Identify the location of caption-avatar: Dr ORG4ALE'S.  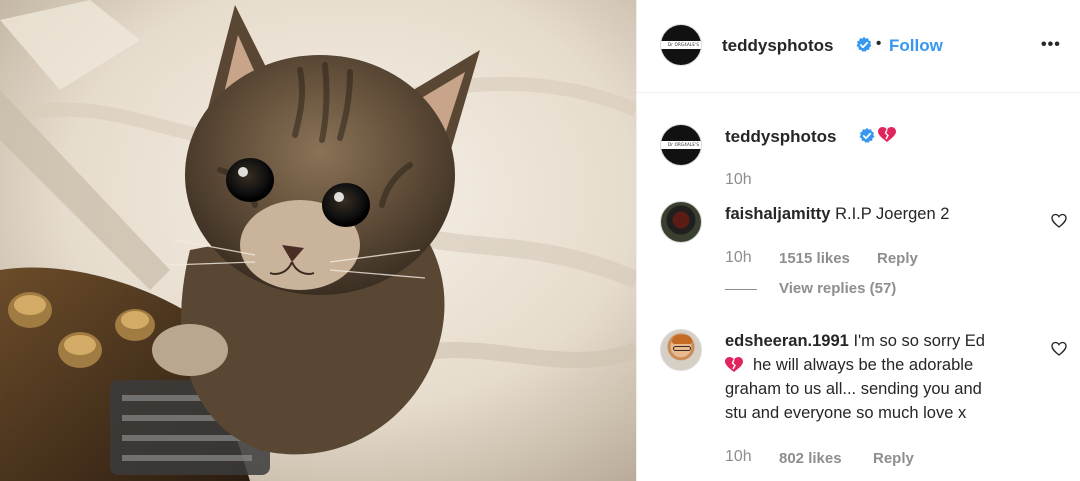
(681, 145).